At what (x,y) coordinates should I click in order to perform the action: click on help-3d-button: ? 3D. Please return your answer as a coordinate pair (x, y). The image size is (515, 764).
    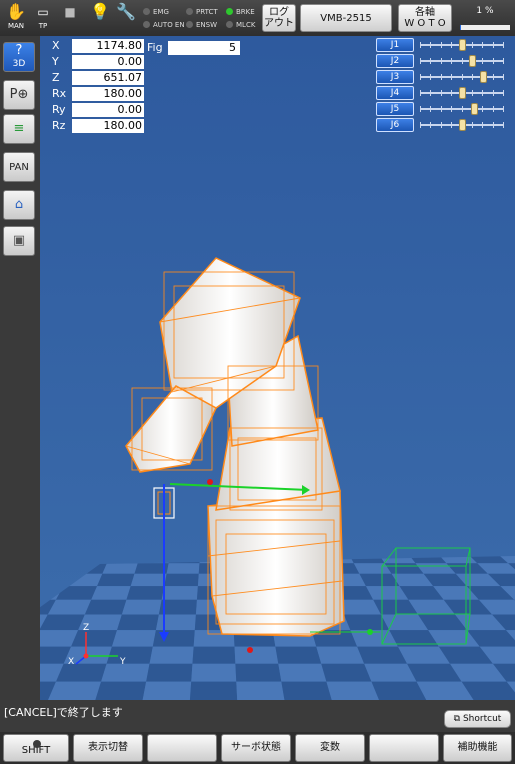
    Looking at the image, I should click on (19, 57).